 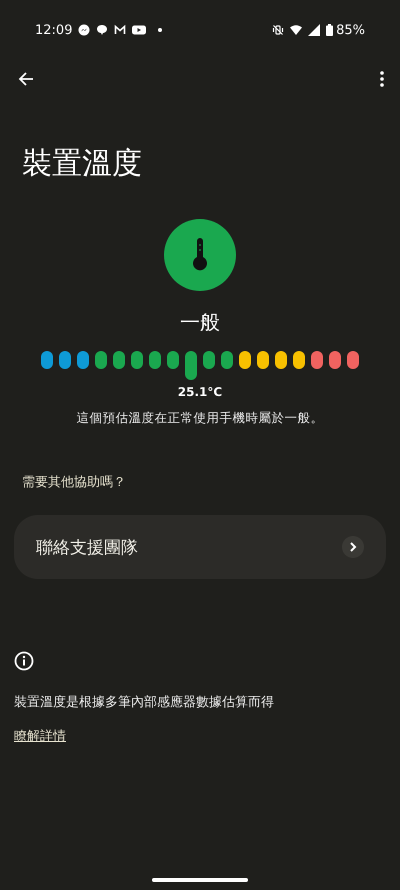 What do you see at coordinates (87, 547) in the screenshot?
I see `support-label: 聯絡支援團隊` at bounding box center [87, 547].